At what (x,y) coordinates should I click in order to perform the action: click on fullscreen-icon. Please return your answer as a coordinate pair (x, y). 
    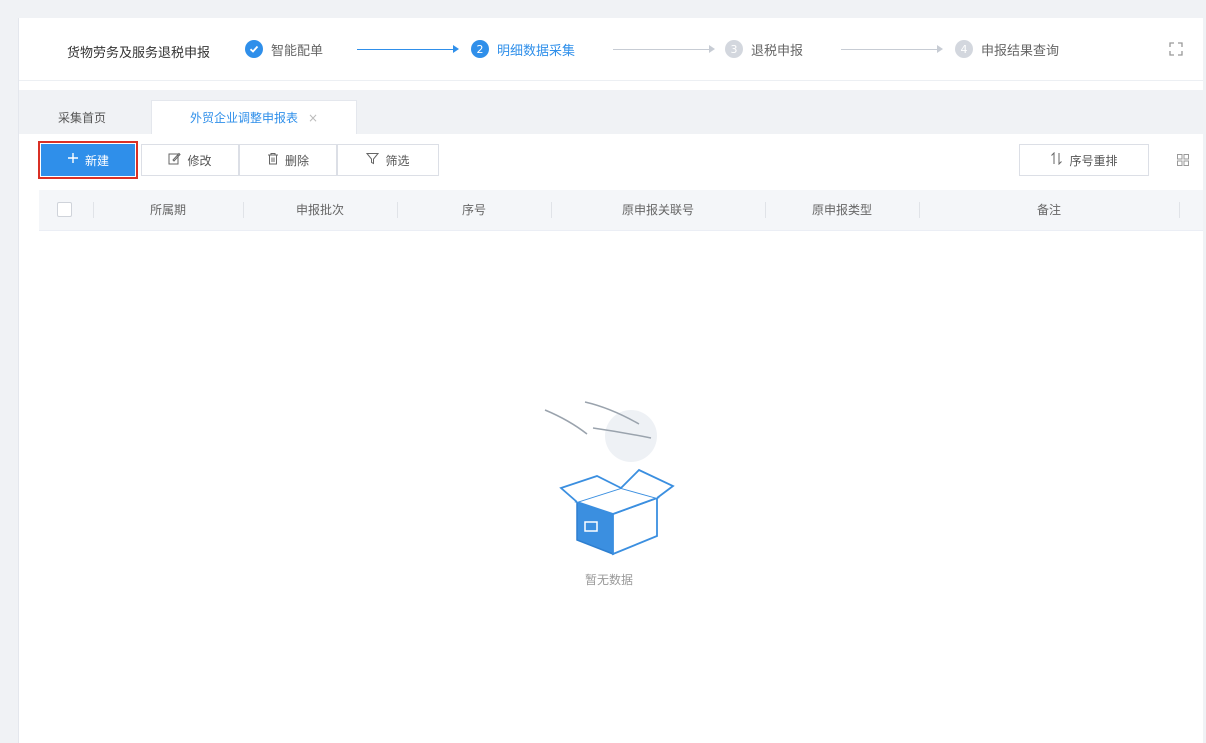
    Looking at the image, I should click on (1176, 49).